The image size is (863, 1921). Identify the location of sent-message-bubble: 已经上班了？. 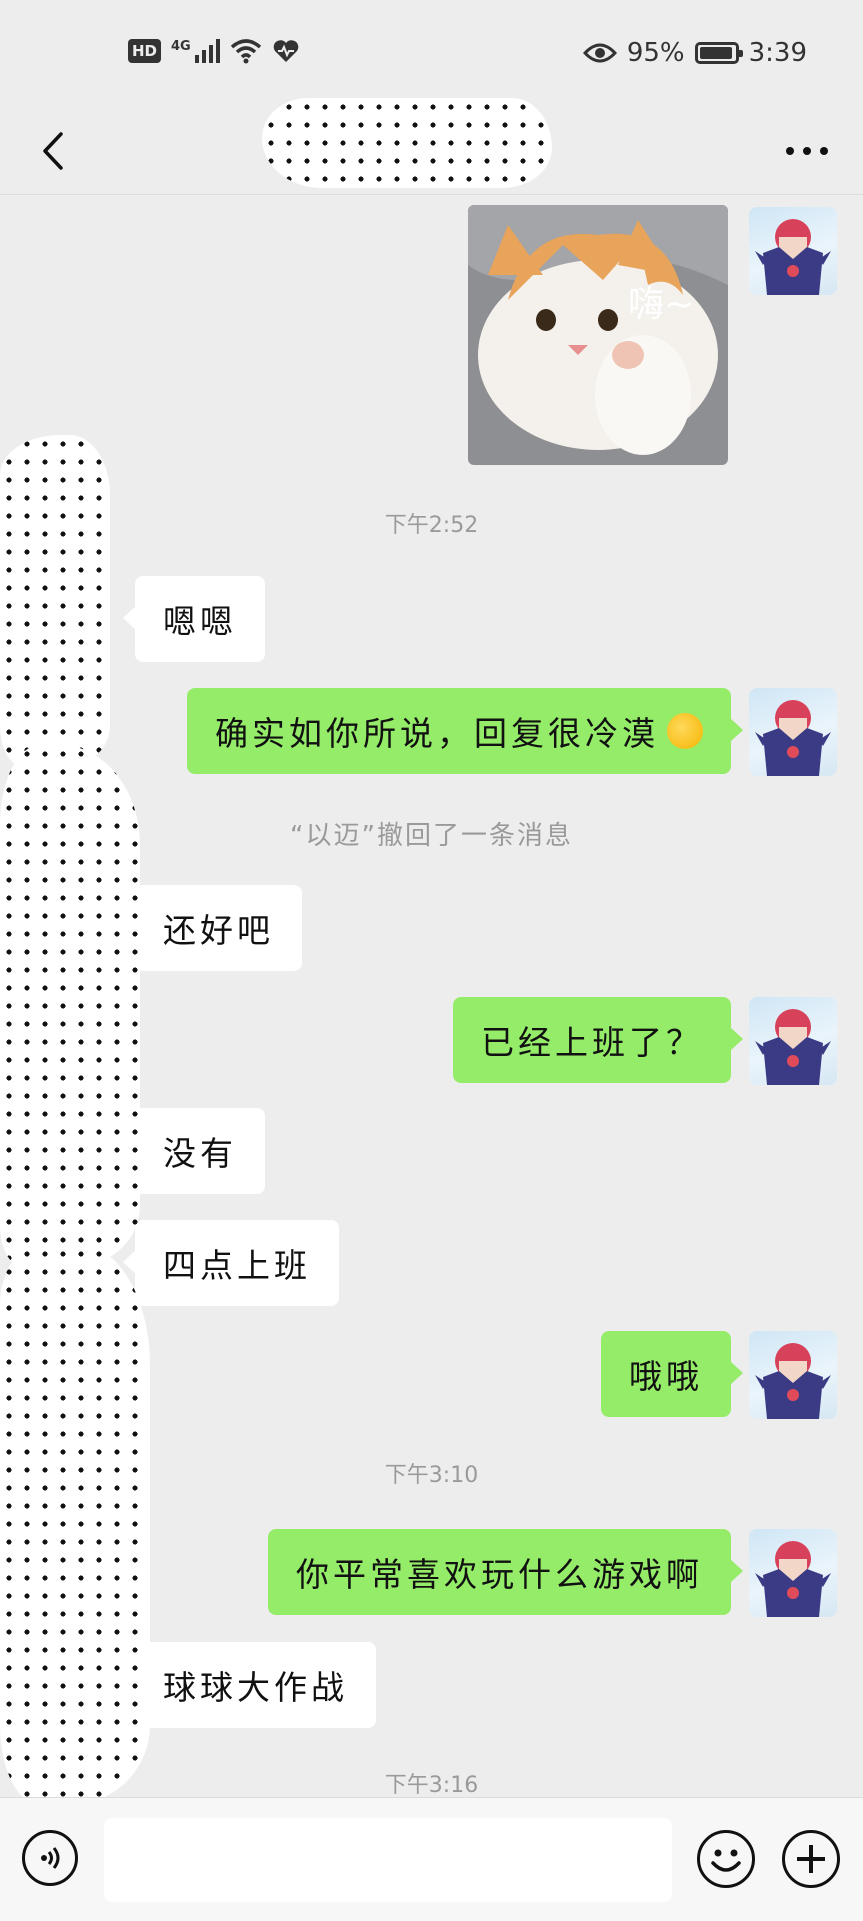
(598, 1040).